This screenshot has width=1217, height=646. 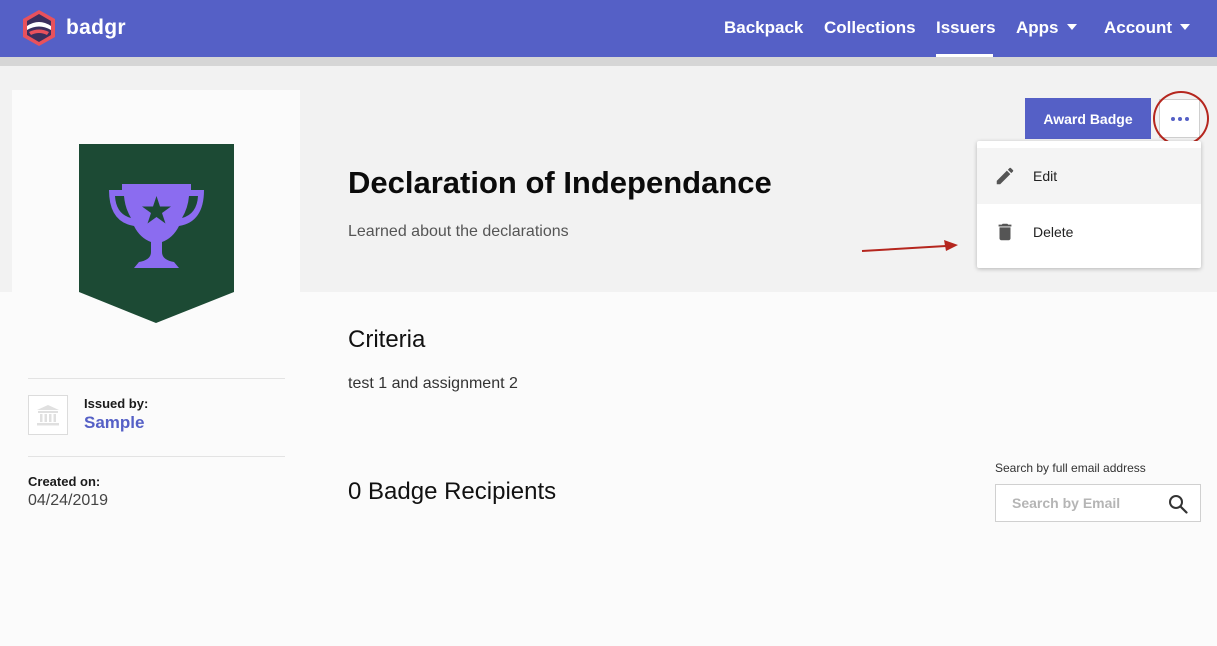 I want to click on nav-account: Account, so click(x=1147, y=28).